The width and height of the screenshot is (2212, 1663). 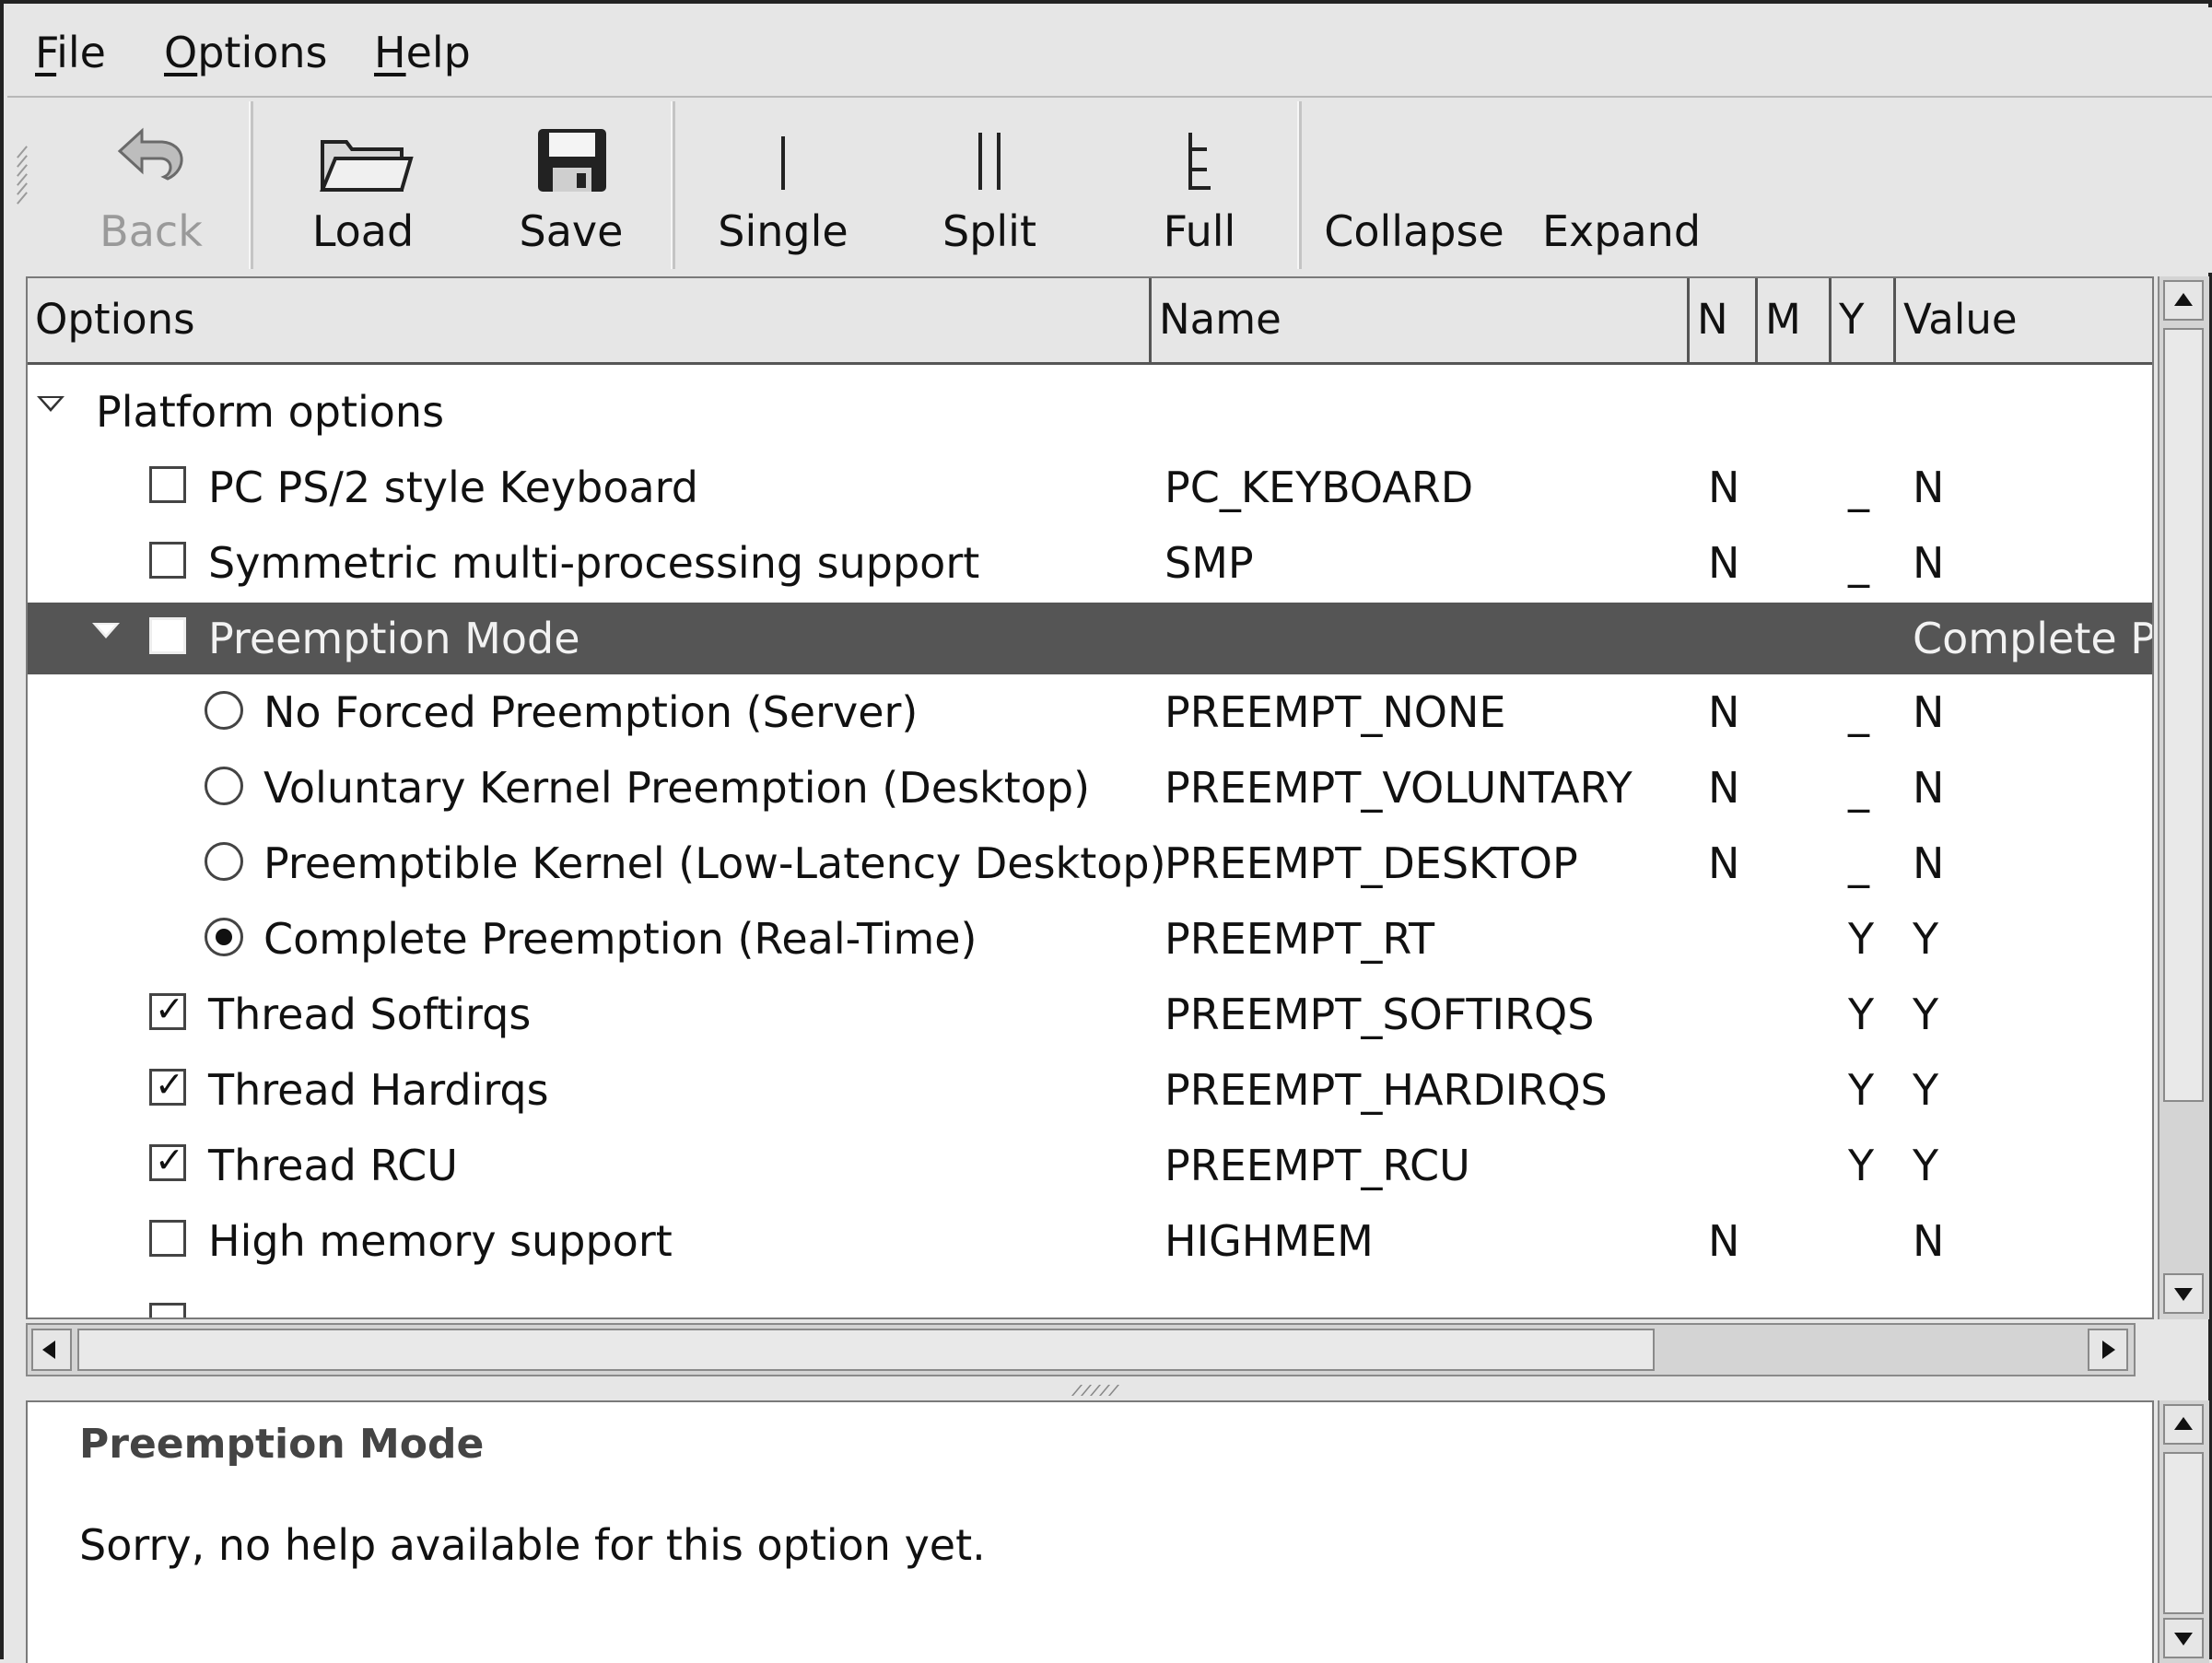 What do you see at coordinates (1421, 321) in the screenshot?
I see `column-header-name: Name` at bounding box center [1421, 321].